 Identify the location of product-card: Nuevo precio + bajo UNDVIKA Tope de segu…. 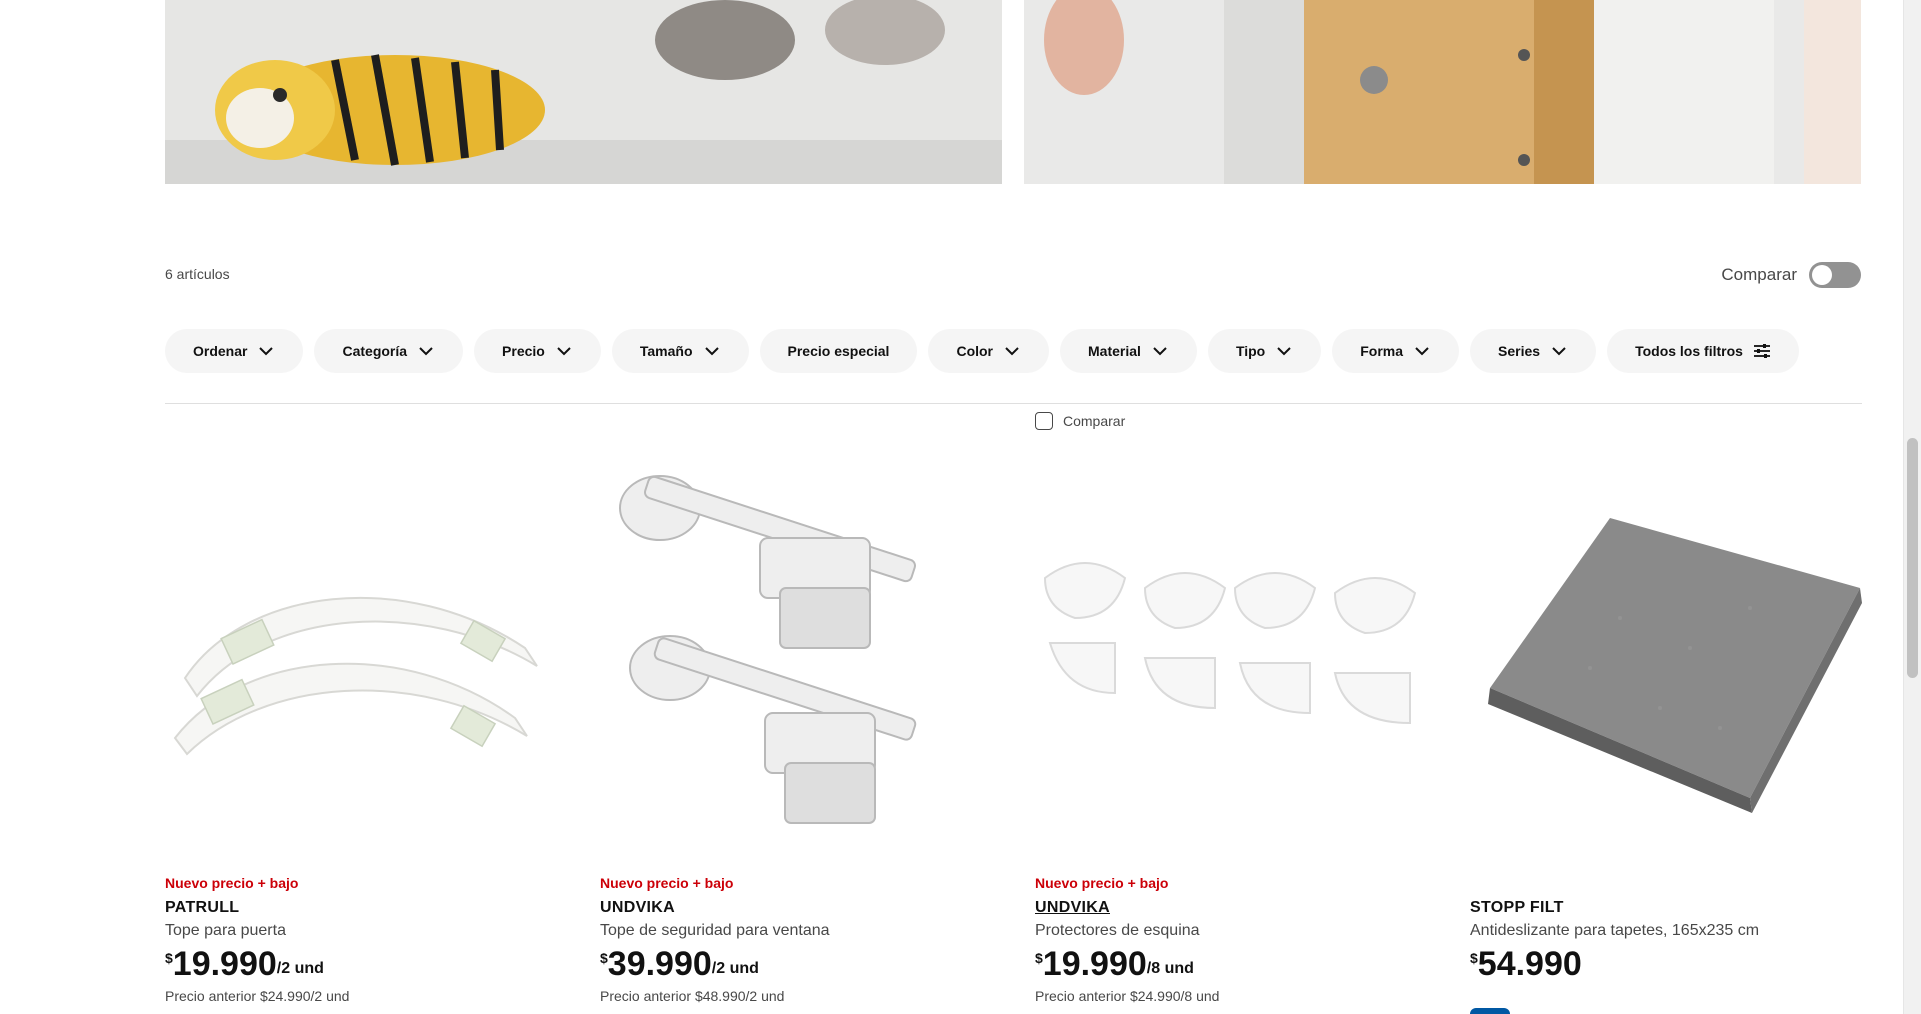
(800, 741).